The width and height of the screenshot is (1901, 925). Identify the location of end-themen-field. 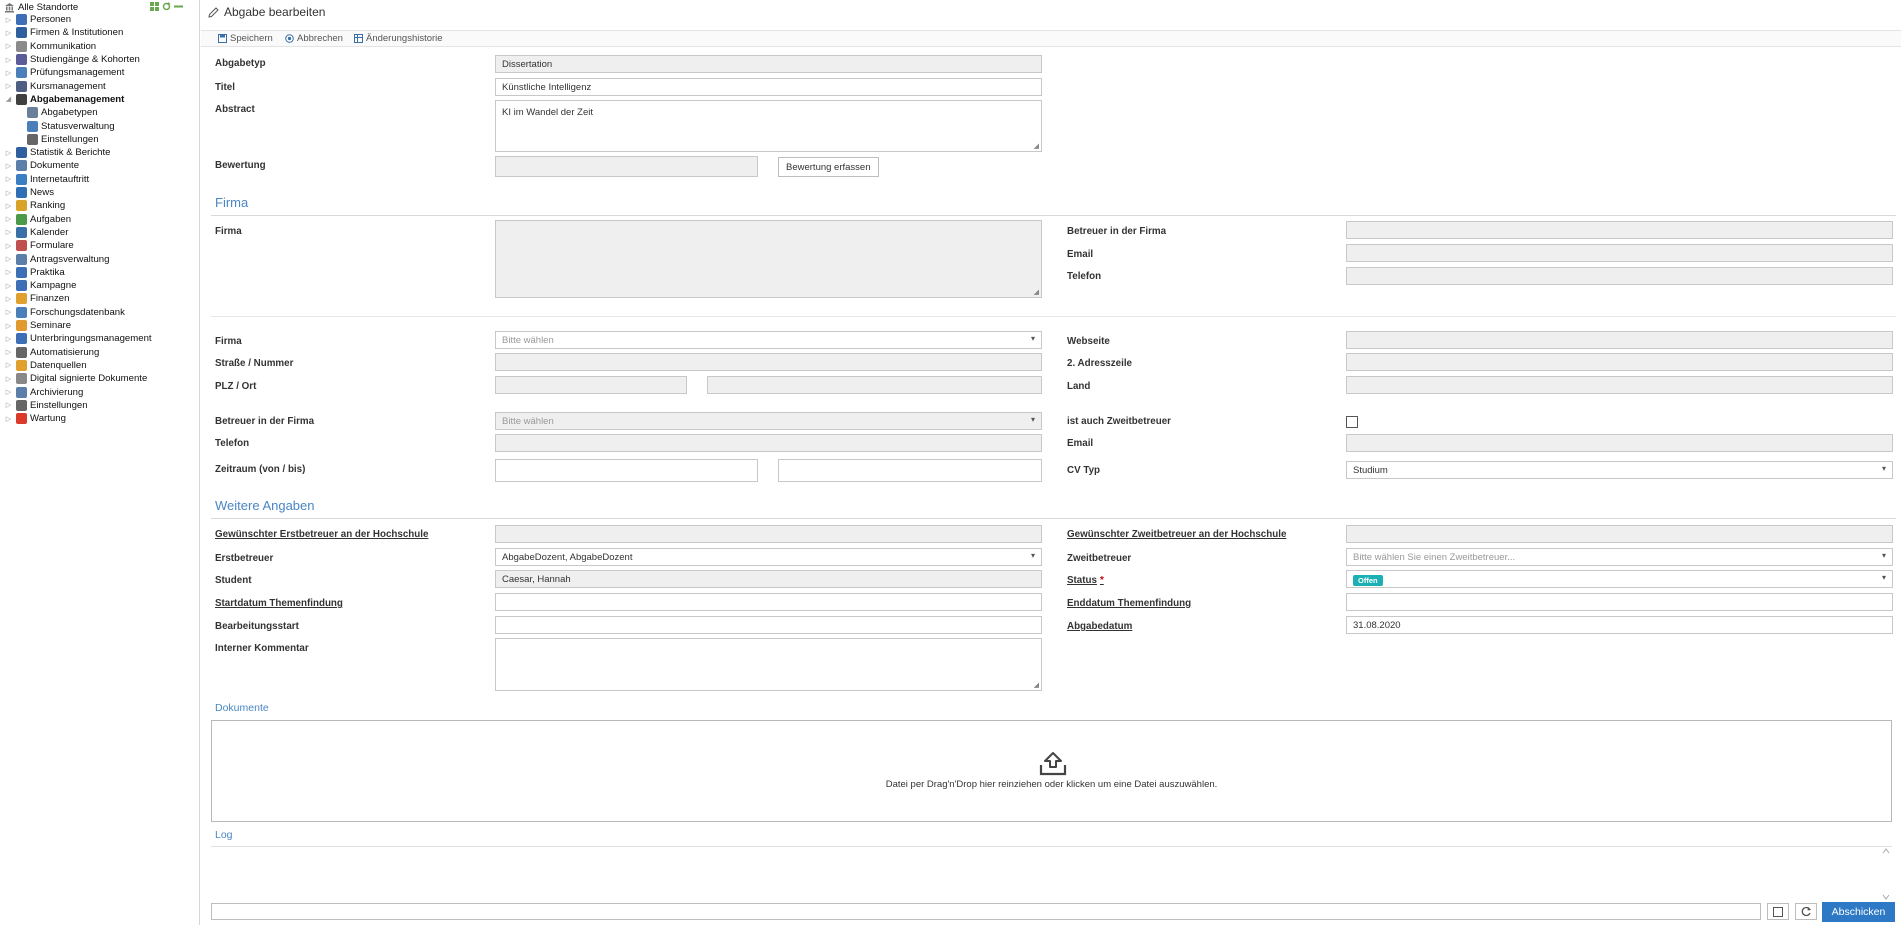
(1619, 602).